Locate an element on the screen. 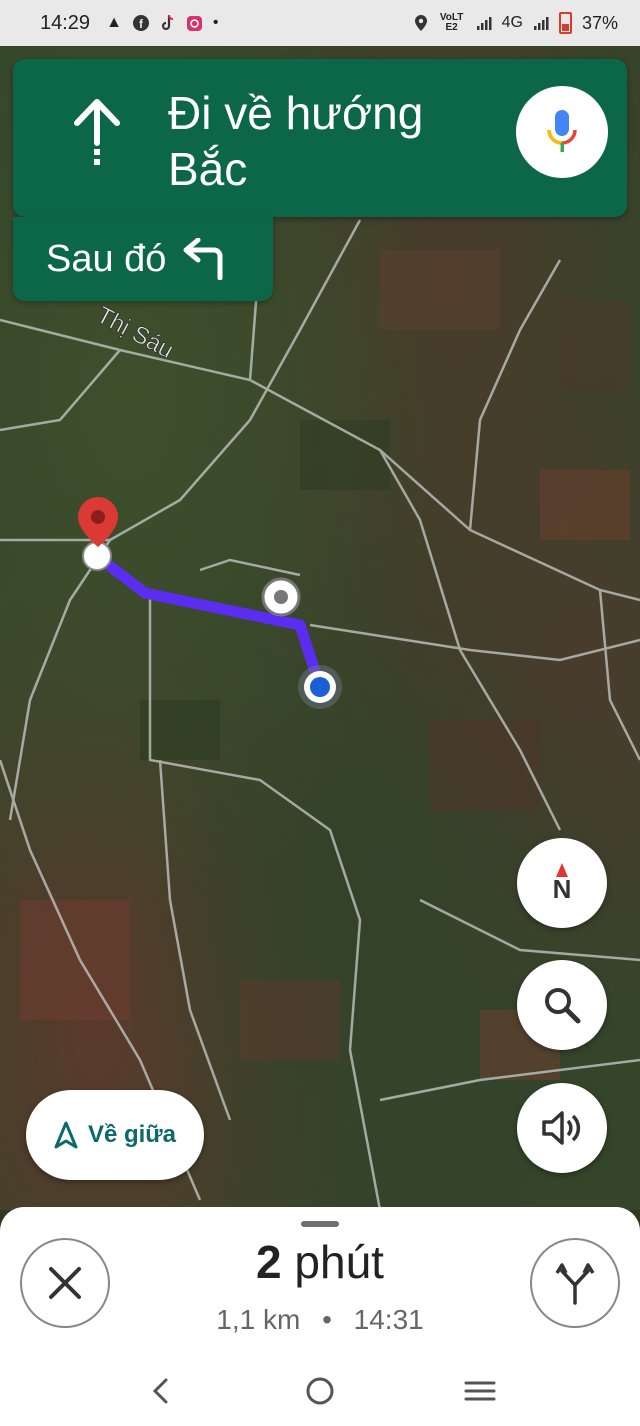 The width and height of the screenshot is (640, 1426). voice-search-button is located at coordinates (562, 132).